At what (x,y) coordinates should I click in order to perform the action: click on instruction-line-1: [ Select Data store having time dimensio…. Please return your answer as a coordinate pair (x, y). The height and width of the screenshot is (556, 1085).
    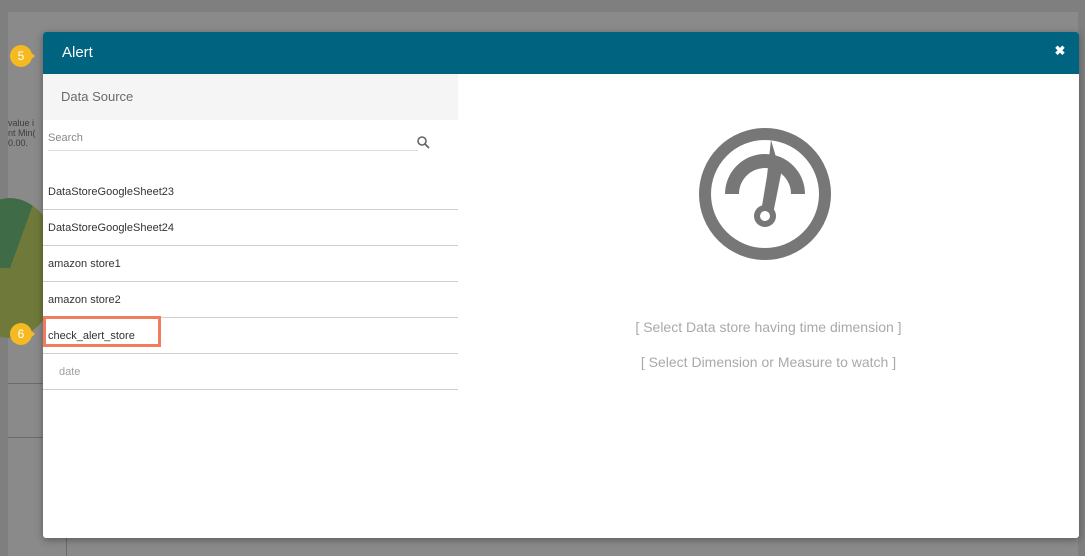
    Looking at the image, I should click on (768, 327).